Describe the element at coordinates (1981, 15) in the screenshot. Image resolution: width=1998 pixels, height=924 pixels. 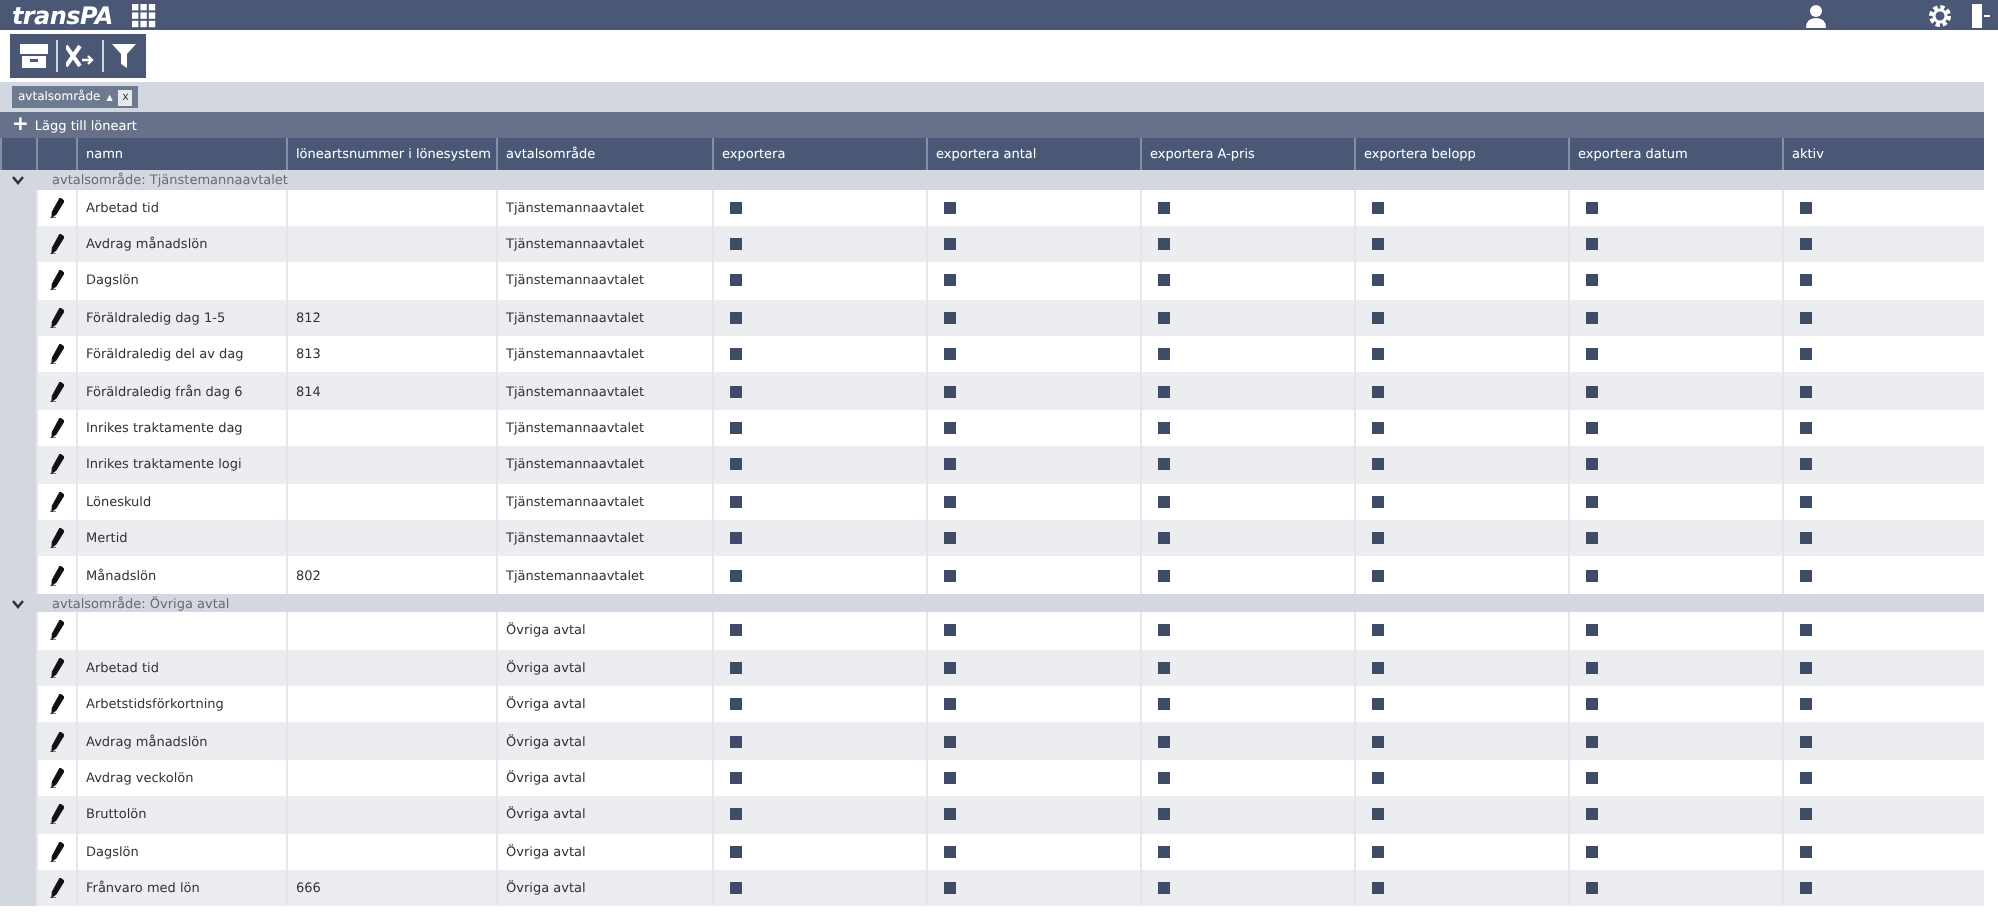
I see `logout-icon` at that location.